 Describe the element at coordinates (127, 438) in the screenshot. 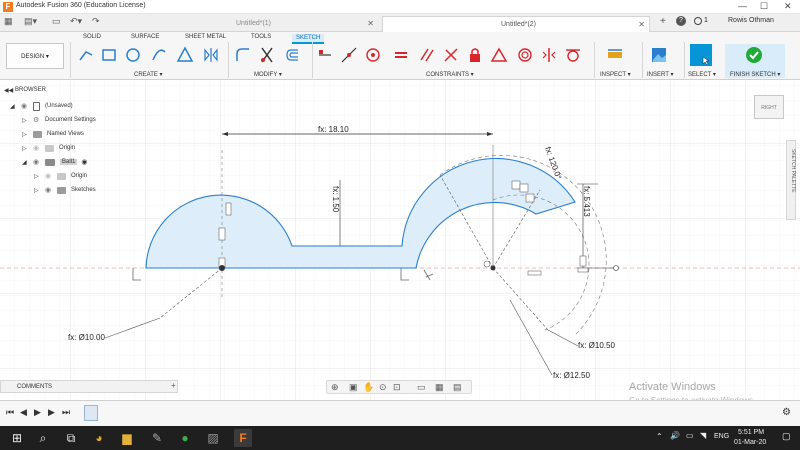

I see `file-explorer-icon: ▆` at that location.